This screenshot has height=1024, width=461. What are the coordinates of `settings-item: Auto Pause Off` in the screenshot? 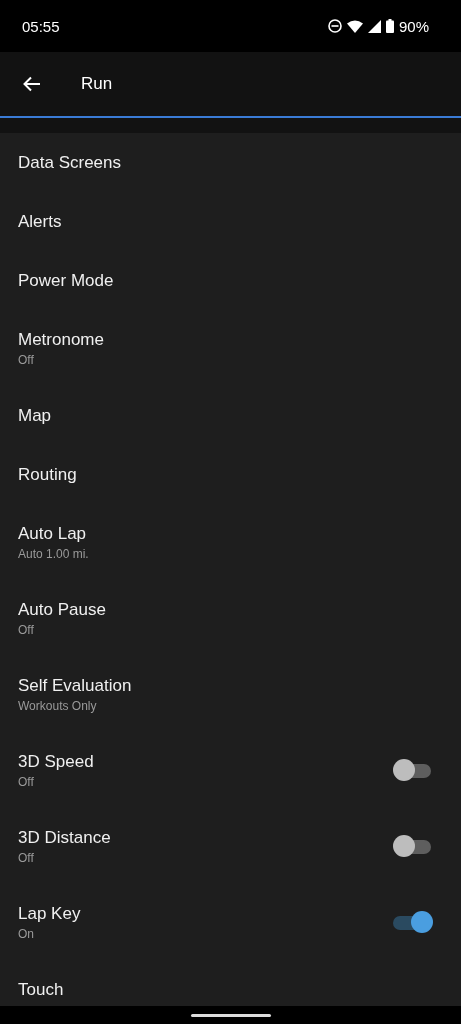 It's located at (230, 618).